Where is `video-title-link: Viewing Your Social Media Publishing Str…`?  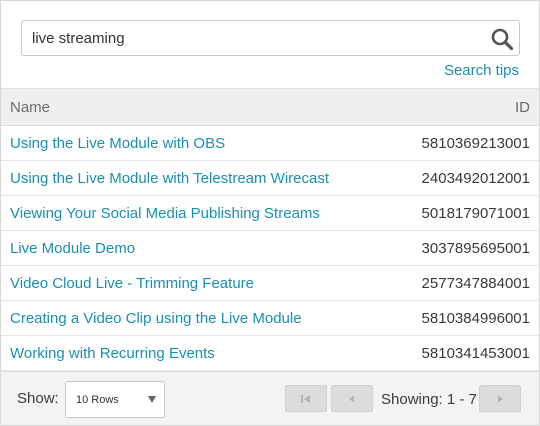
video-title-link: Viewing Your Social Media Publishing Str… is located at coordinates (165, 213).